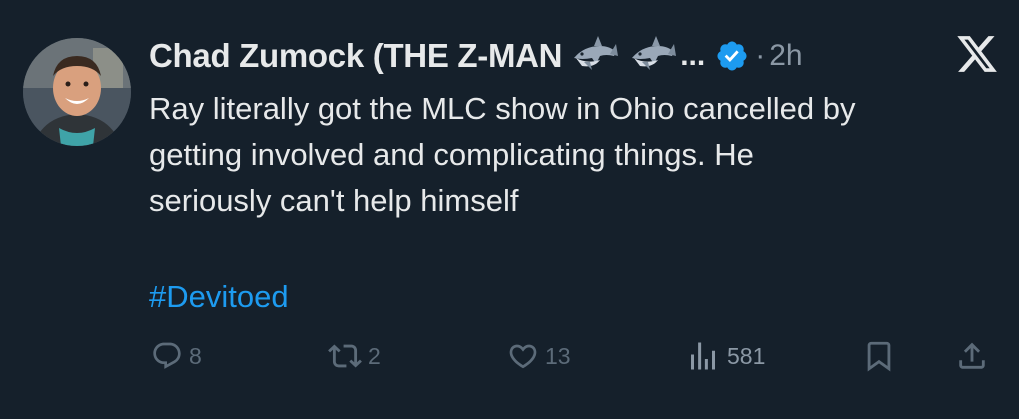 The width and height of the screenshot is (1019, 419). Describe the element at coordinates (356, 56) in the screenshot. I see `author-name: Chad Zumock (THE Z-MAN` at that location.